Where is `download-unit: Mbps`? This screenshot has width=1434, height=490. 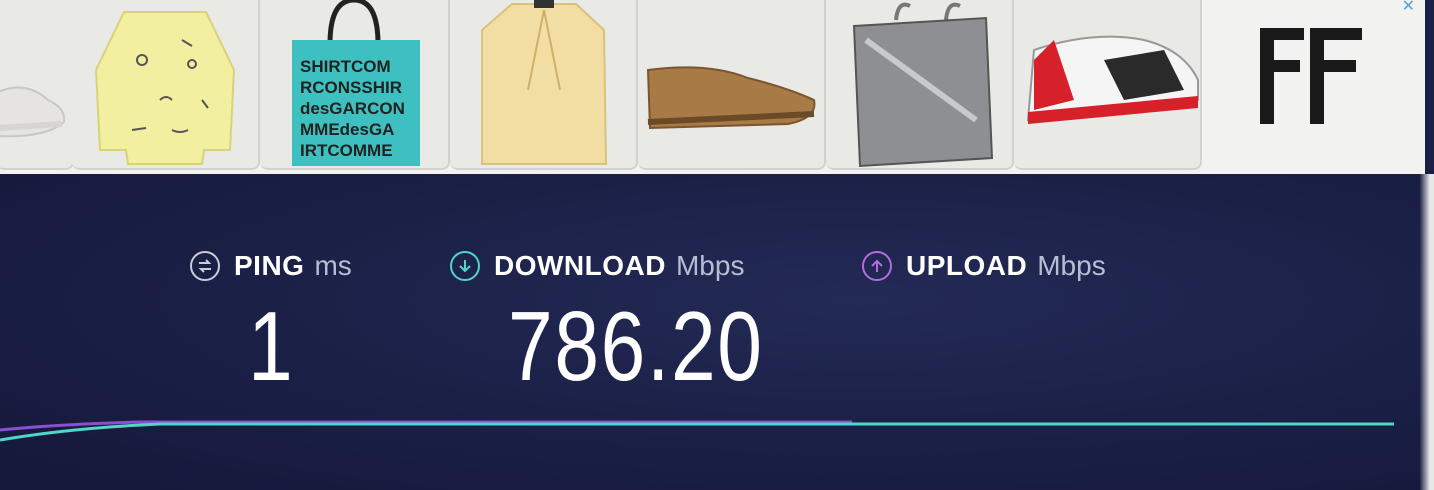 download-unit: Mbps is located at coordinates (710, 265).